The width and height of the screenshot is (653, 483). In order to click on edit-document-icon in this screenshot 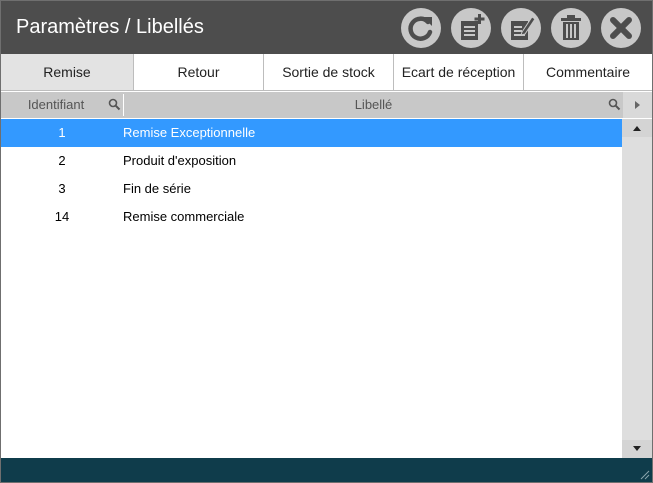, I will do `click(523, 28)`.